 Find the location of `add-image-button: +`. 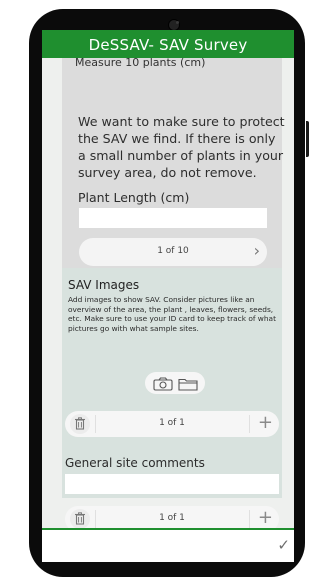

add-image-button: + is located at coordinates (265, 423).